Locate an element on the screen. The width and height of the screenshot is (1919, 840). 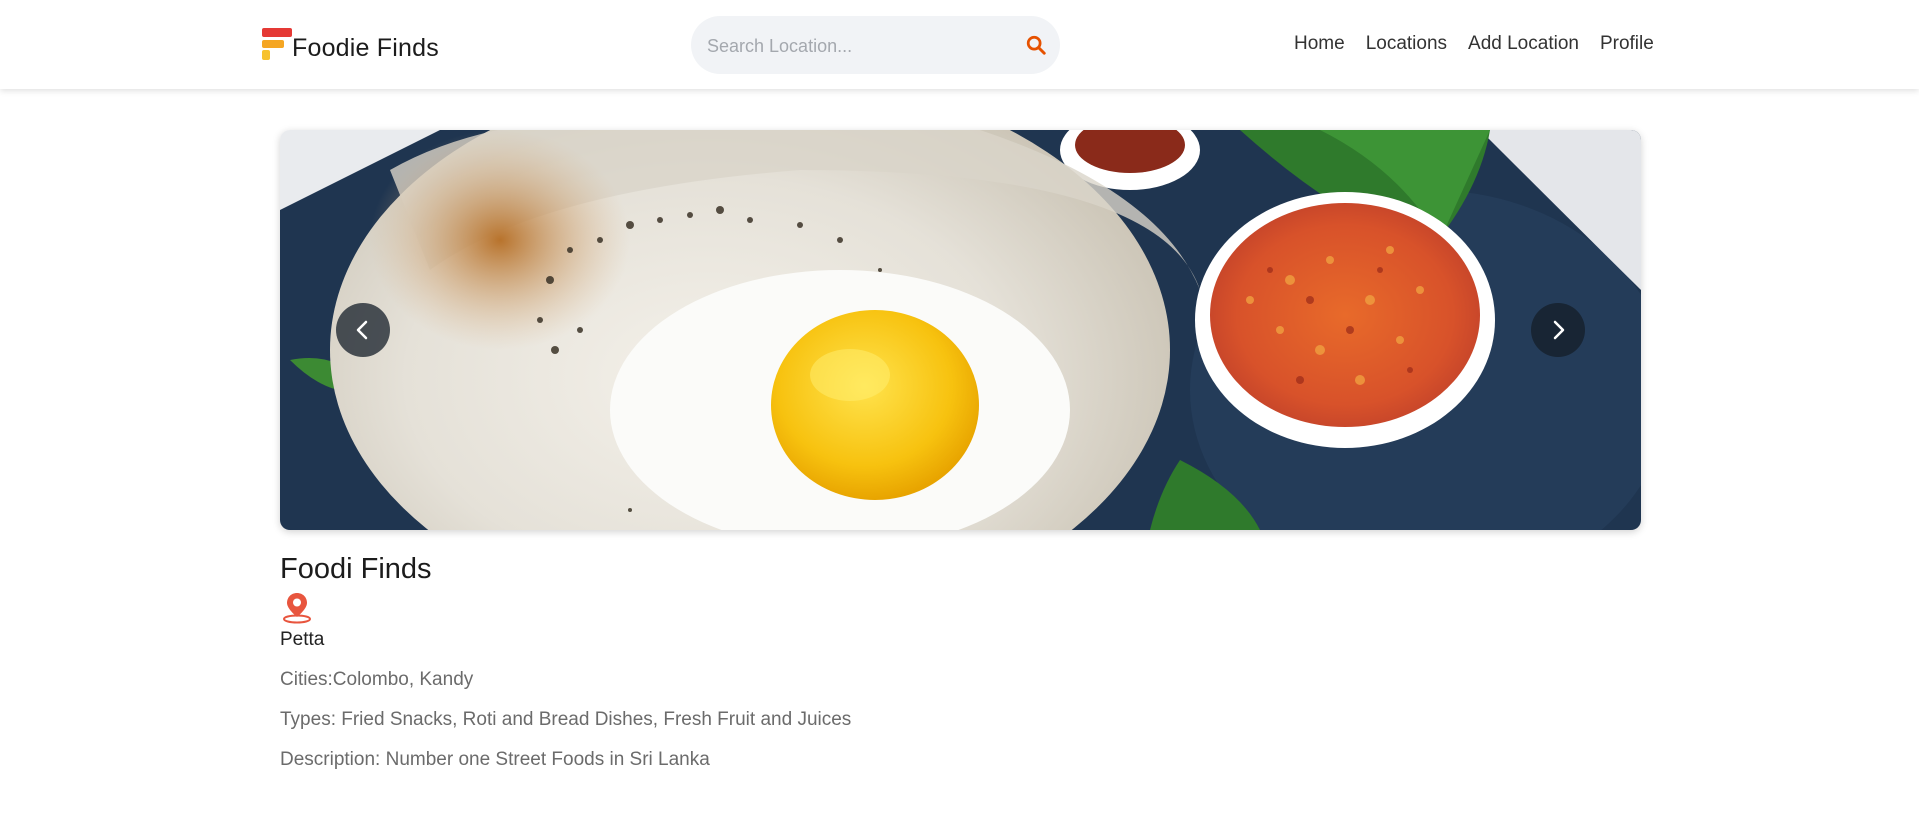
search-bar is located at coordinates (875, 45).